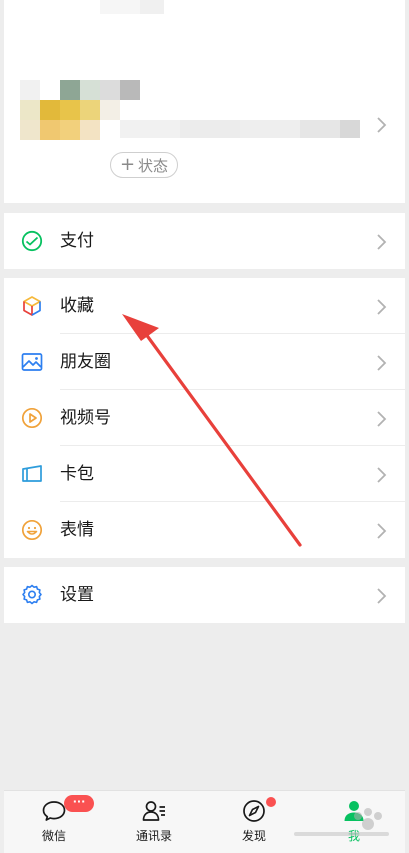 The image size is (409, 853). What do you see at coordinates (32, 473) in the screenshot?
I see `card-wallet-icon` at bounding box center [32, 473].